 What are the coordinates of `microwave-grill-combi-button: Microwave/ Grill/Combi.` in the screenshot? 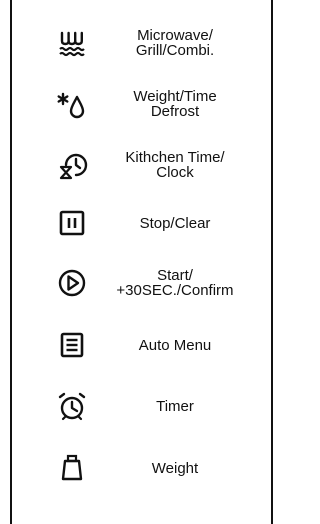 It's located at (141, 43).